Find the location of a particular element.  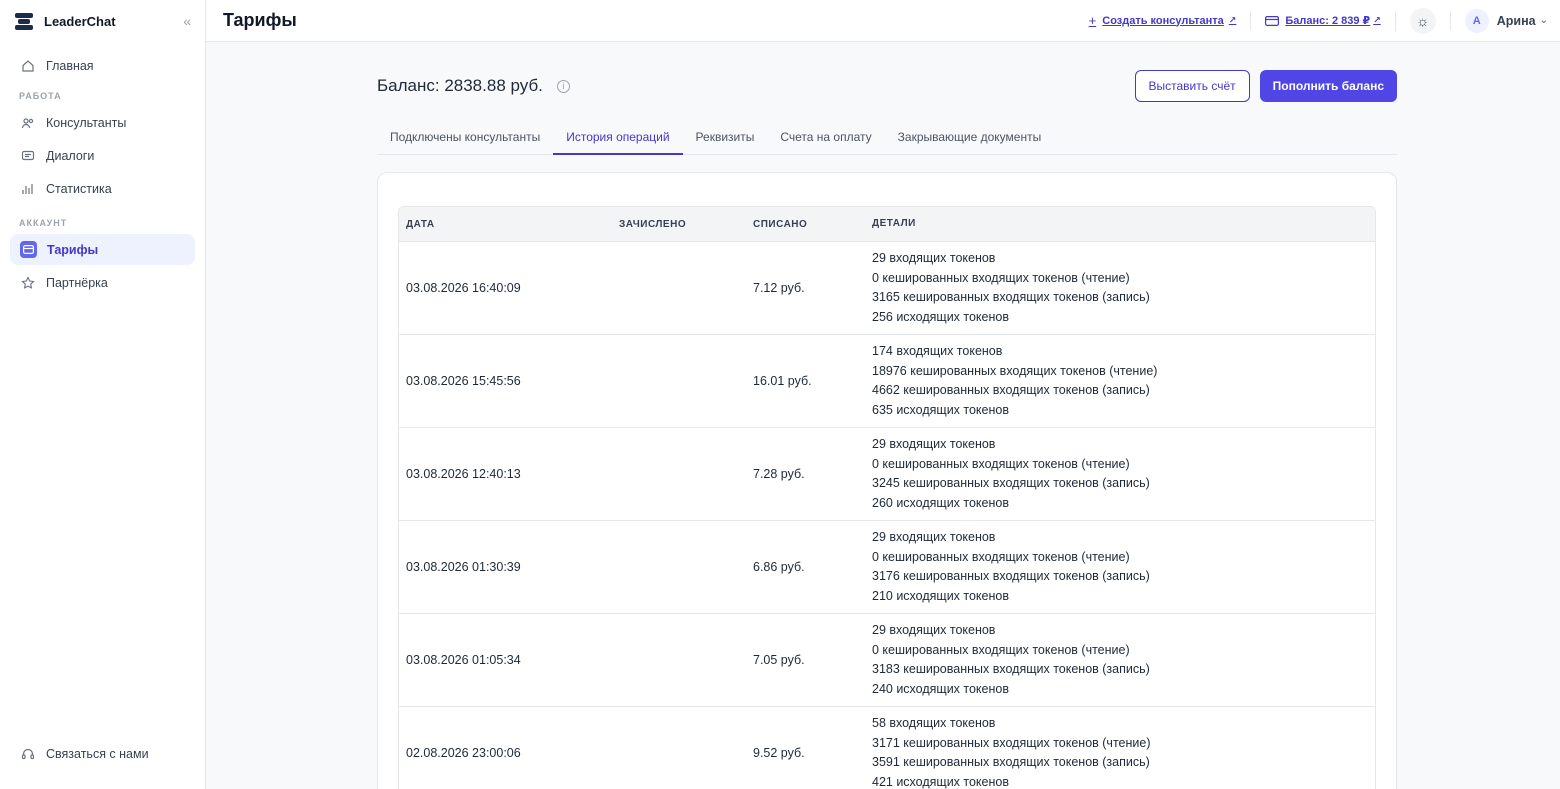

tab-closing-documents: Закрывающие документы is located at coordinates (970, 142).